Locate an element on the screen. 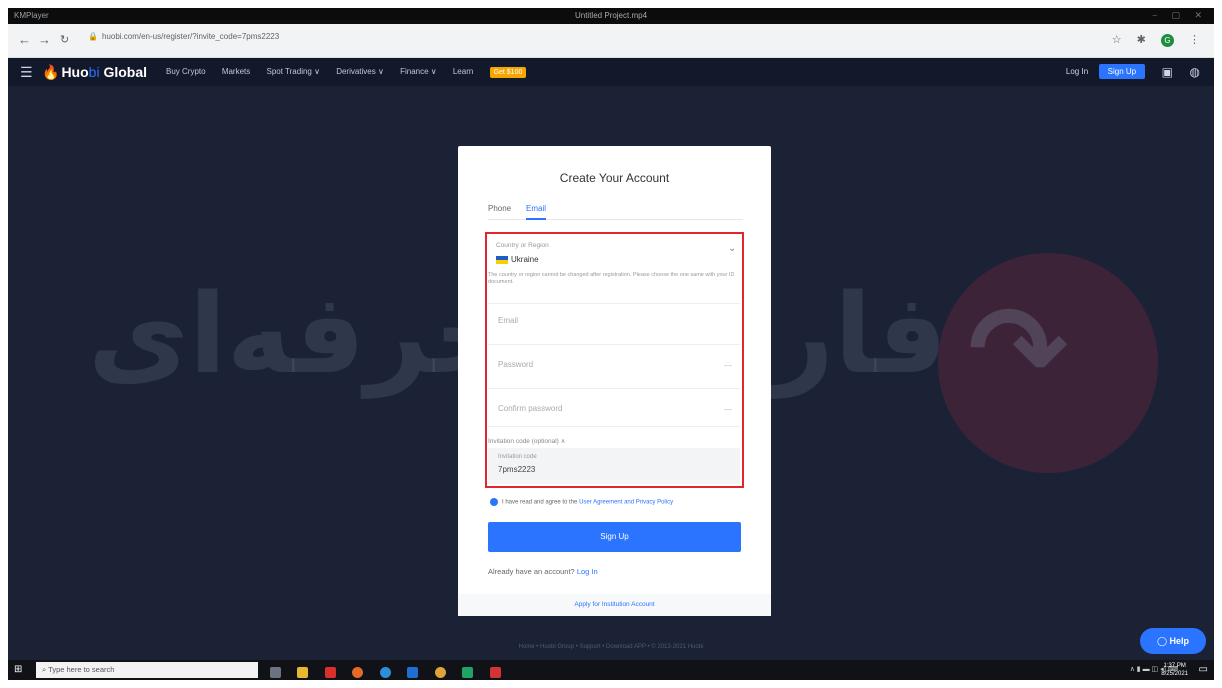  huobi-logo: 🔥 Huobi Global is located at coordinates (94, 72).